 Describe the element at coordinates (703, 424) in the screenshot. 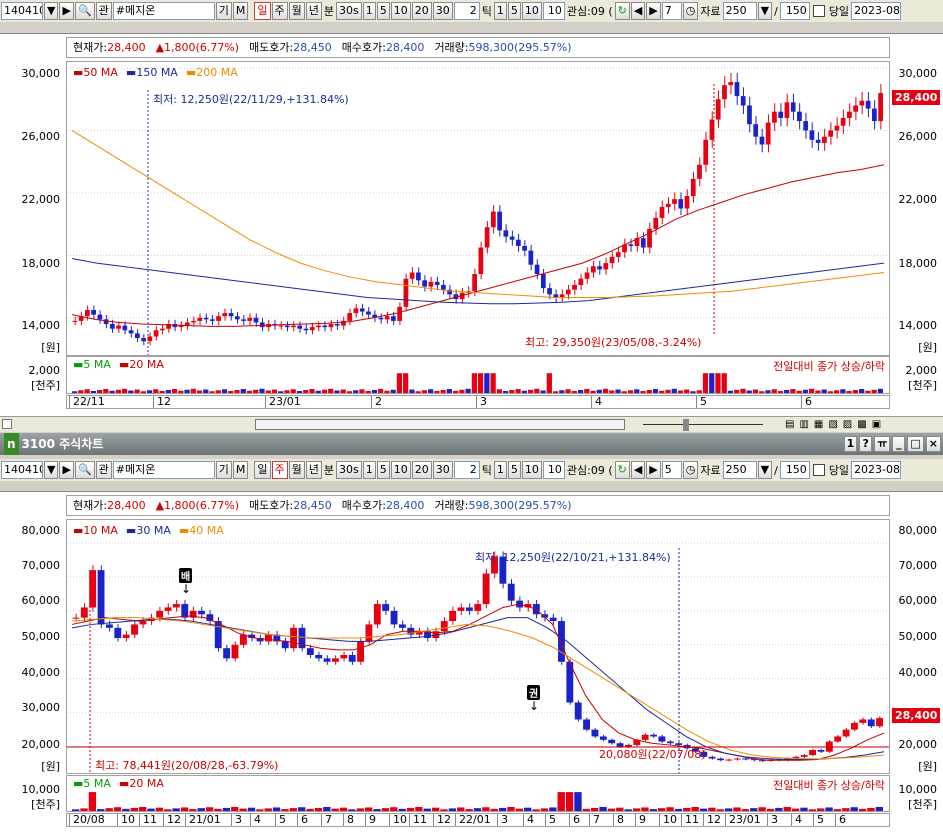

I see `zoom-slider-track` at that location.